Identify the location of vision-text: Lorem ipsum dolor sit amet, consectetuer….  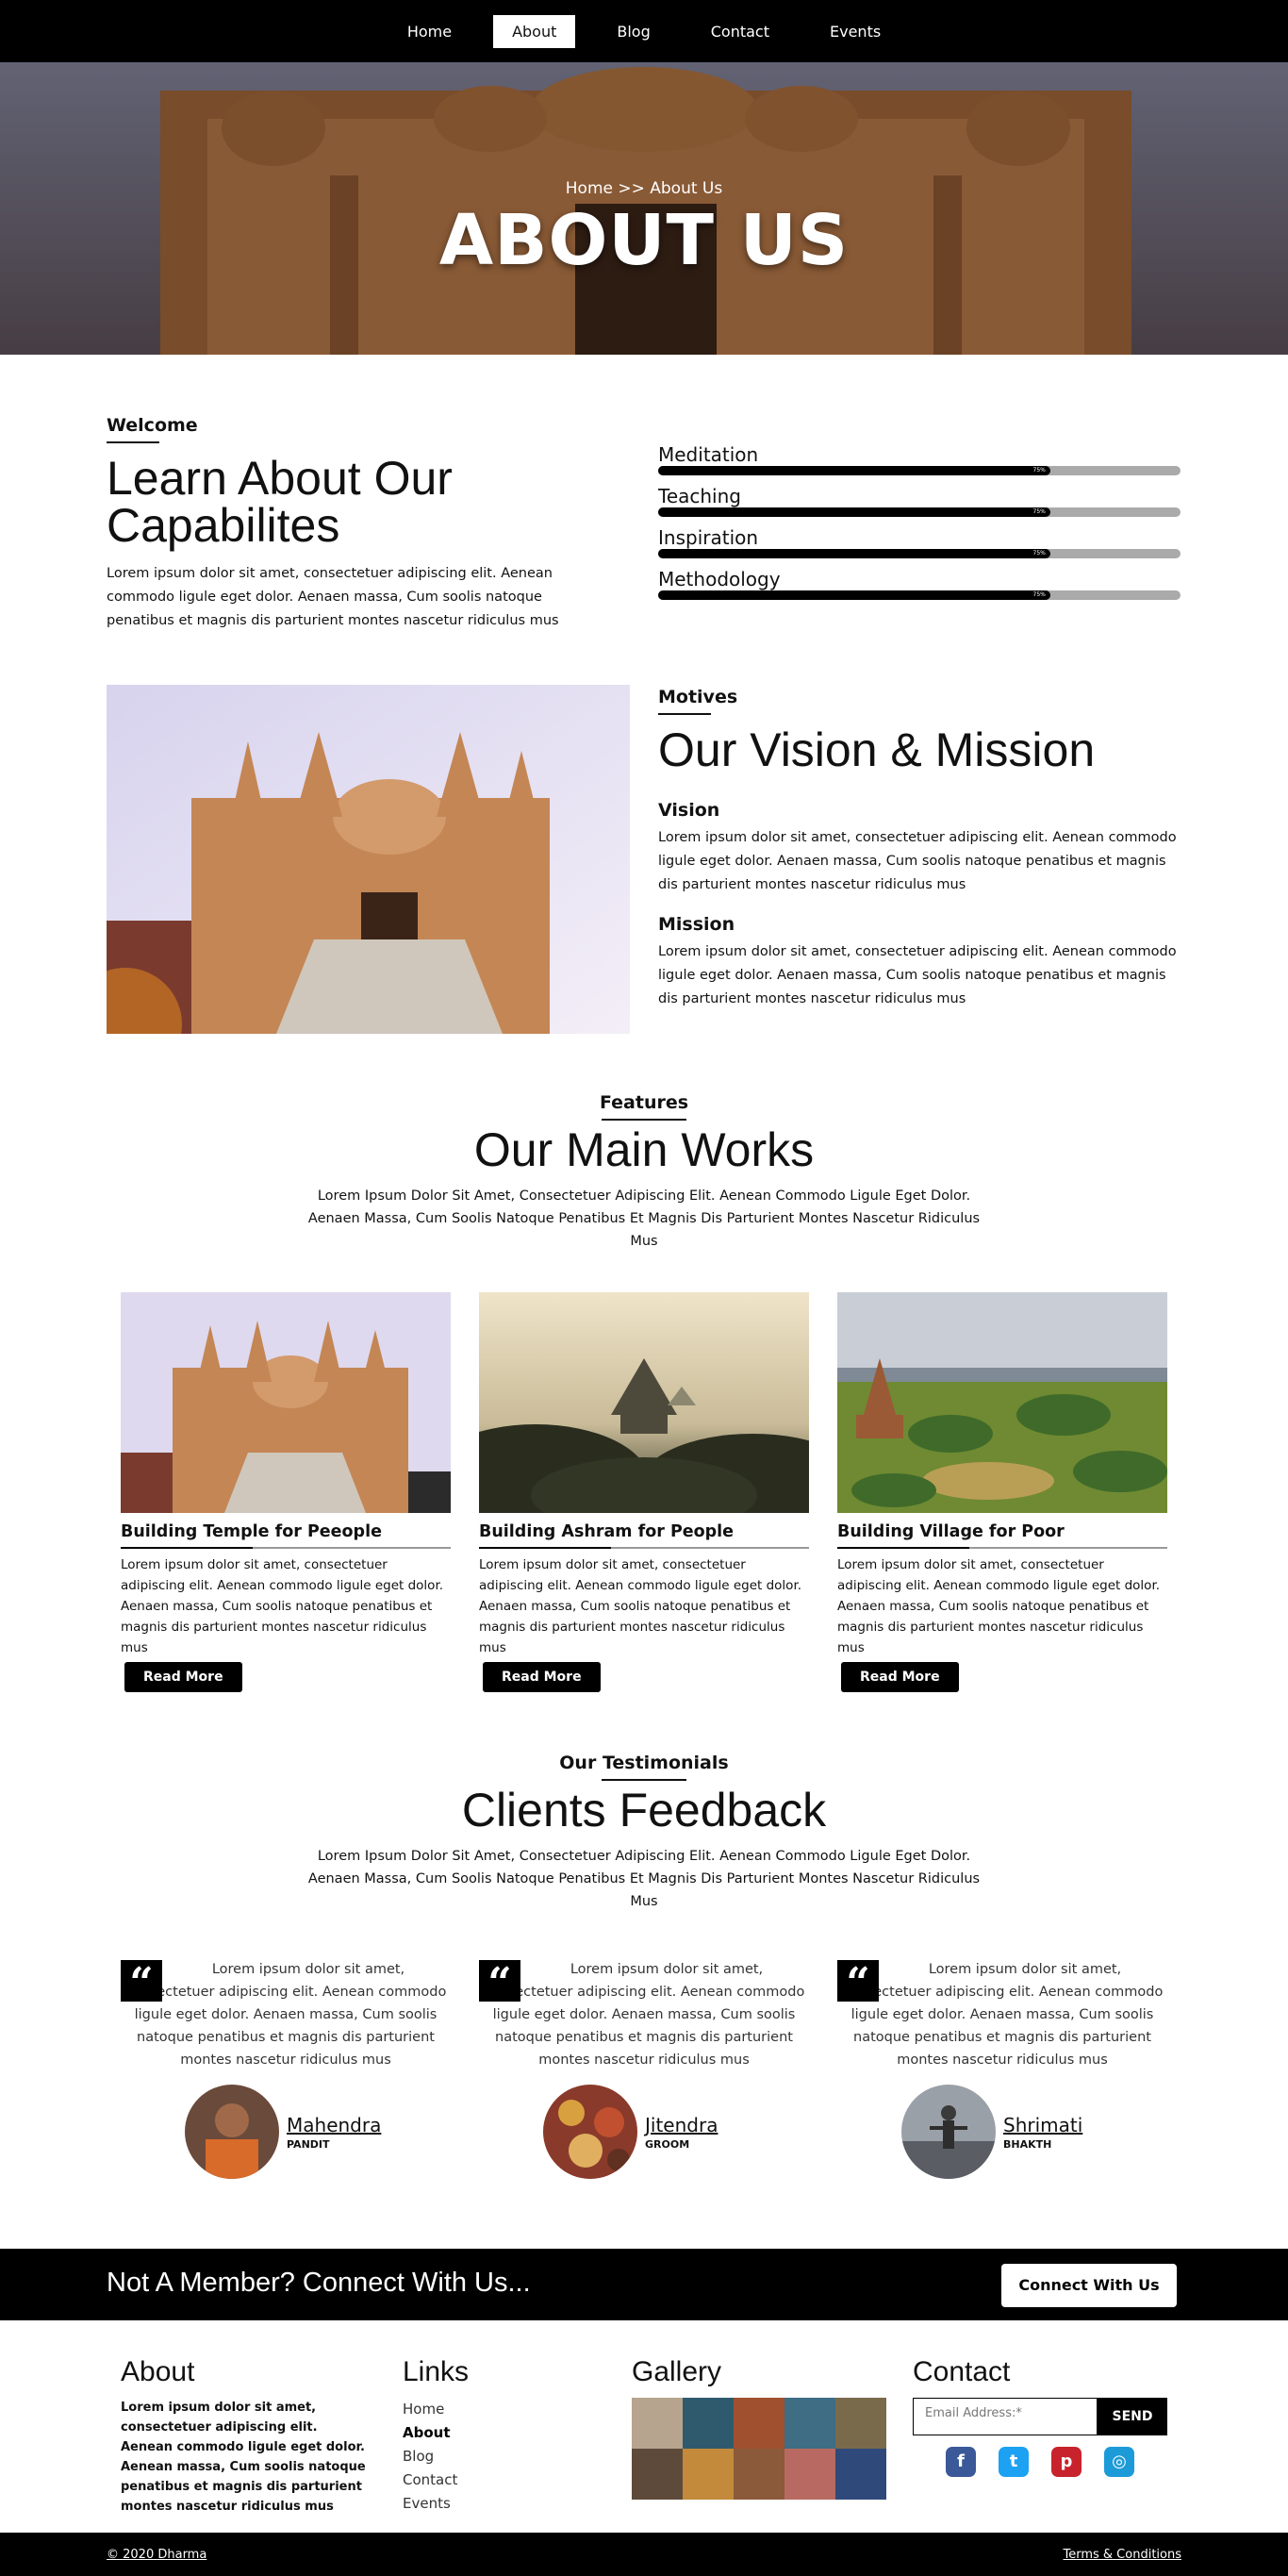
(917, 861).